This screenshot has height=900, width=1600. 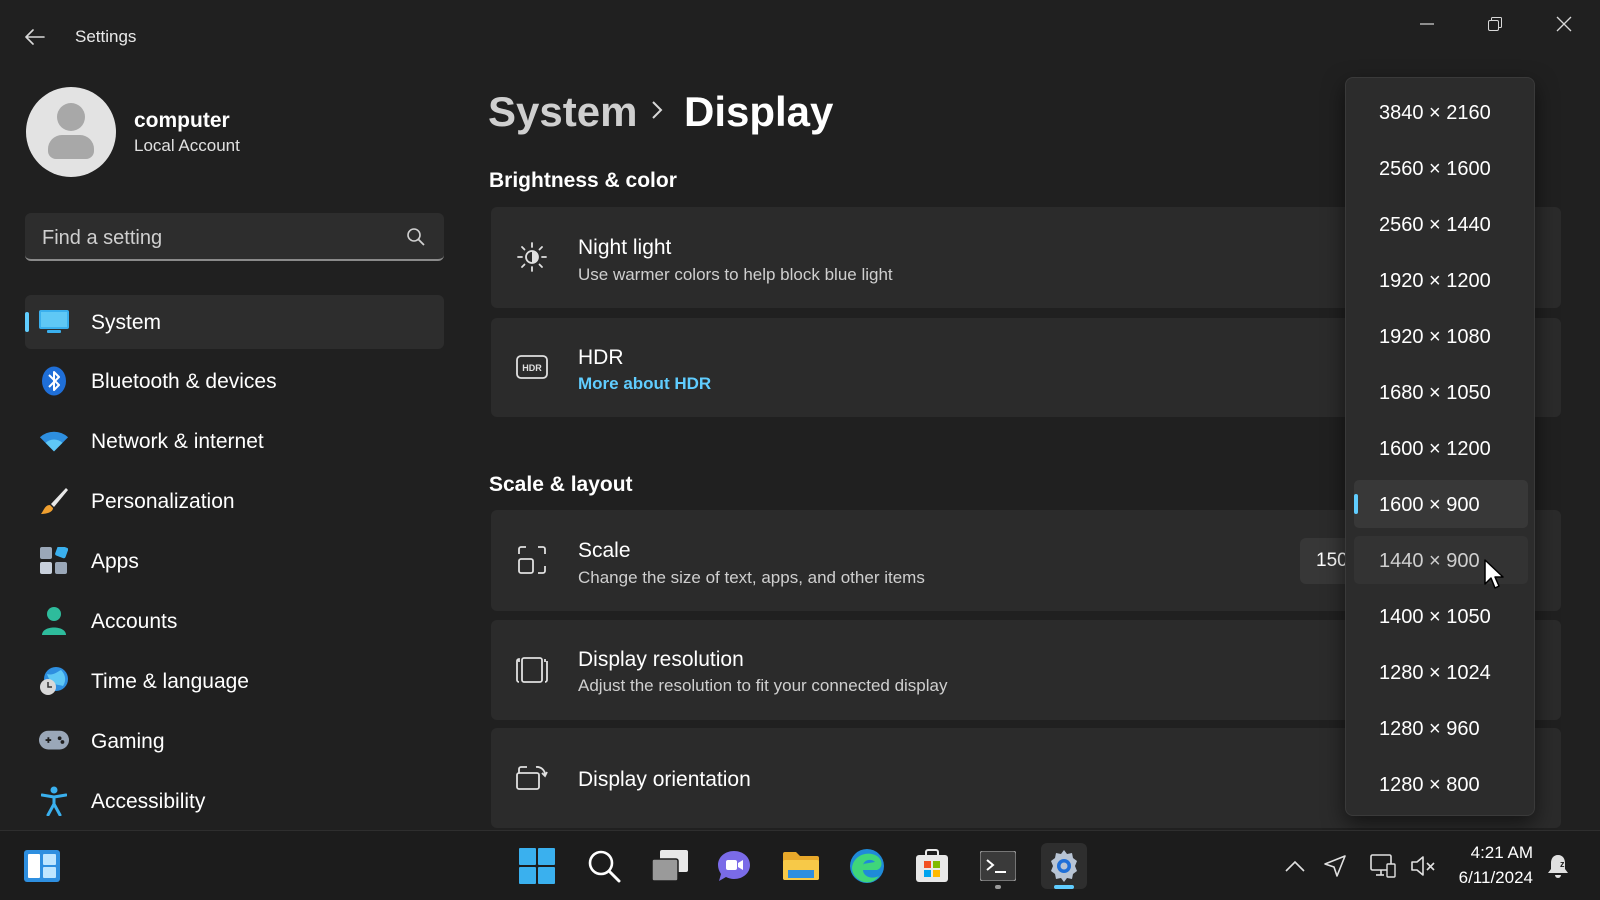 I want to click on resolution-option: 1400 × 1050, so click(x=1441, y=616).